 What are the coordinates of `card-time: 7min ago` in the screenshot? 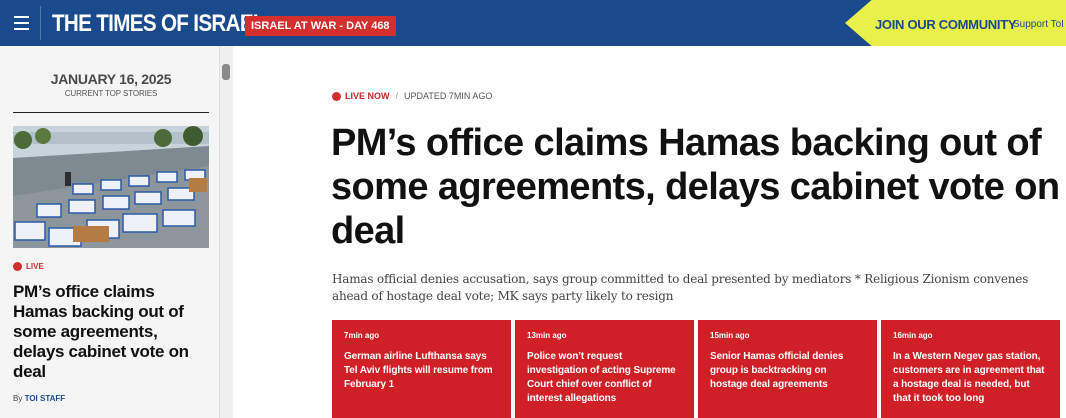 It's located at (362, 335).